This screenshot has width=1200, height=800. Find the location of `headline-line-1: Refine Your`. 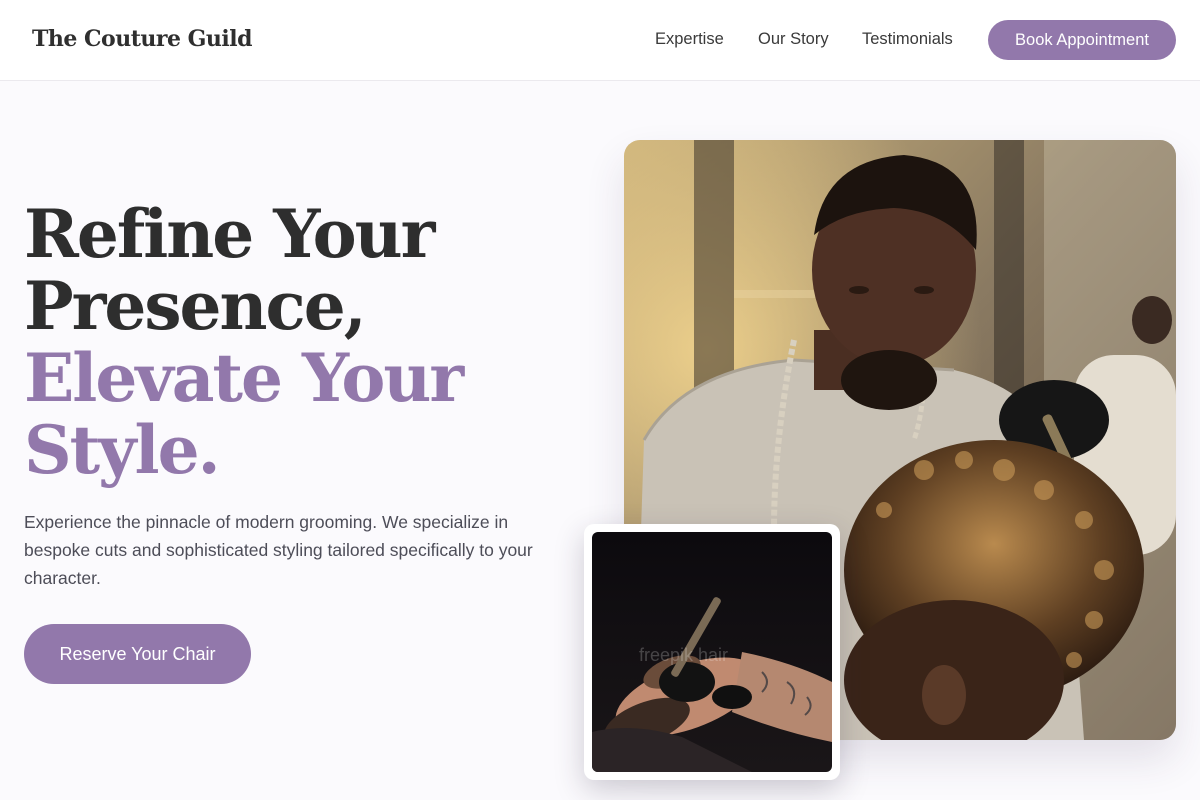

headline-line-1: Refine Your is located at coordinates (229, 234).